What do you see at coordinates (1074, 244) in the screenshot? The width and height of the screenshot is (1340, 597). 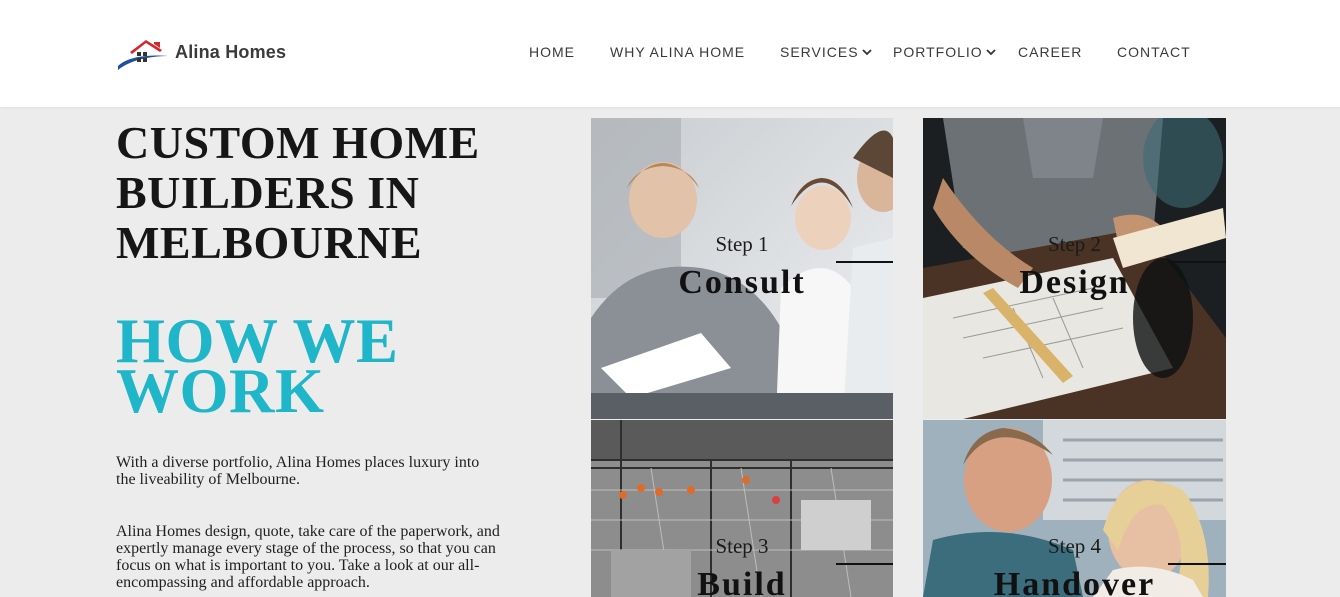 I see `step-2-label: Step 2` at bounding box center [1074, 244].